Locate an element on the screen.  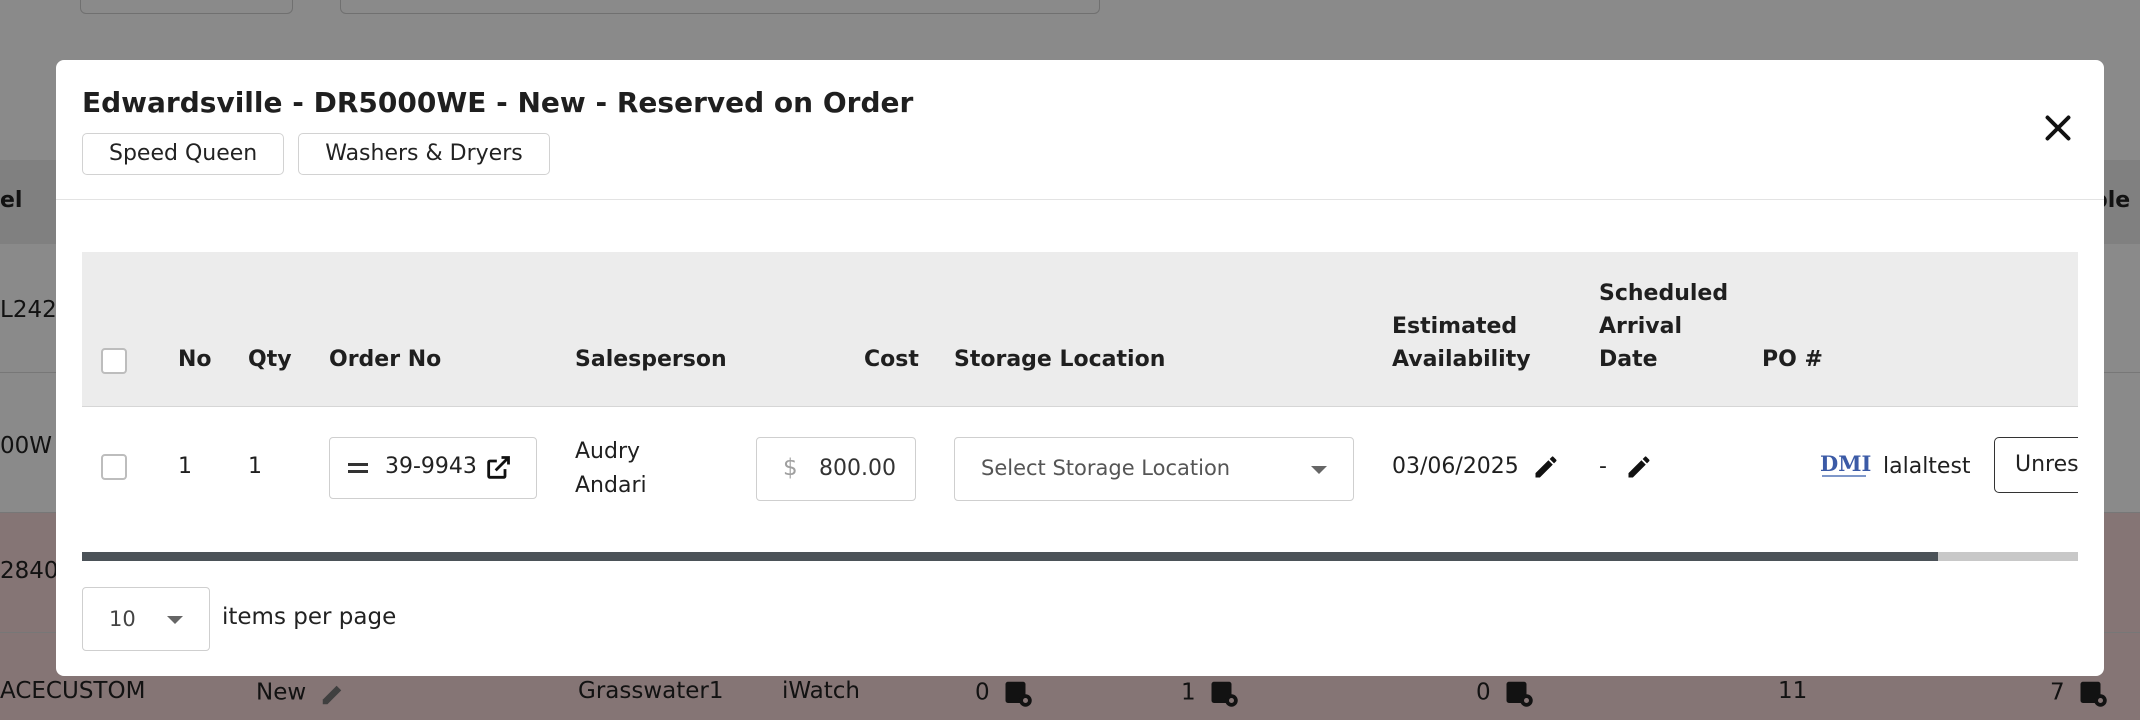
order-no-value: 39-9943 is located at coordinates (431, 466).